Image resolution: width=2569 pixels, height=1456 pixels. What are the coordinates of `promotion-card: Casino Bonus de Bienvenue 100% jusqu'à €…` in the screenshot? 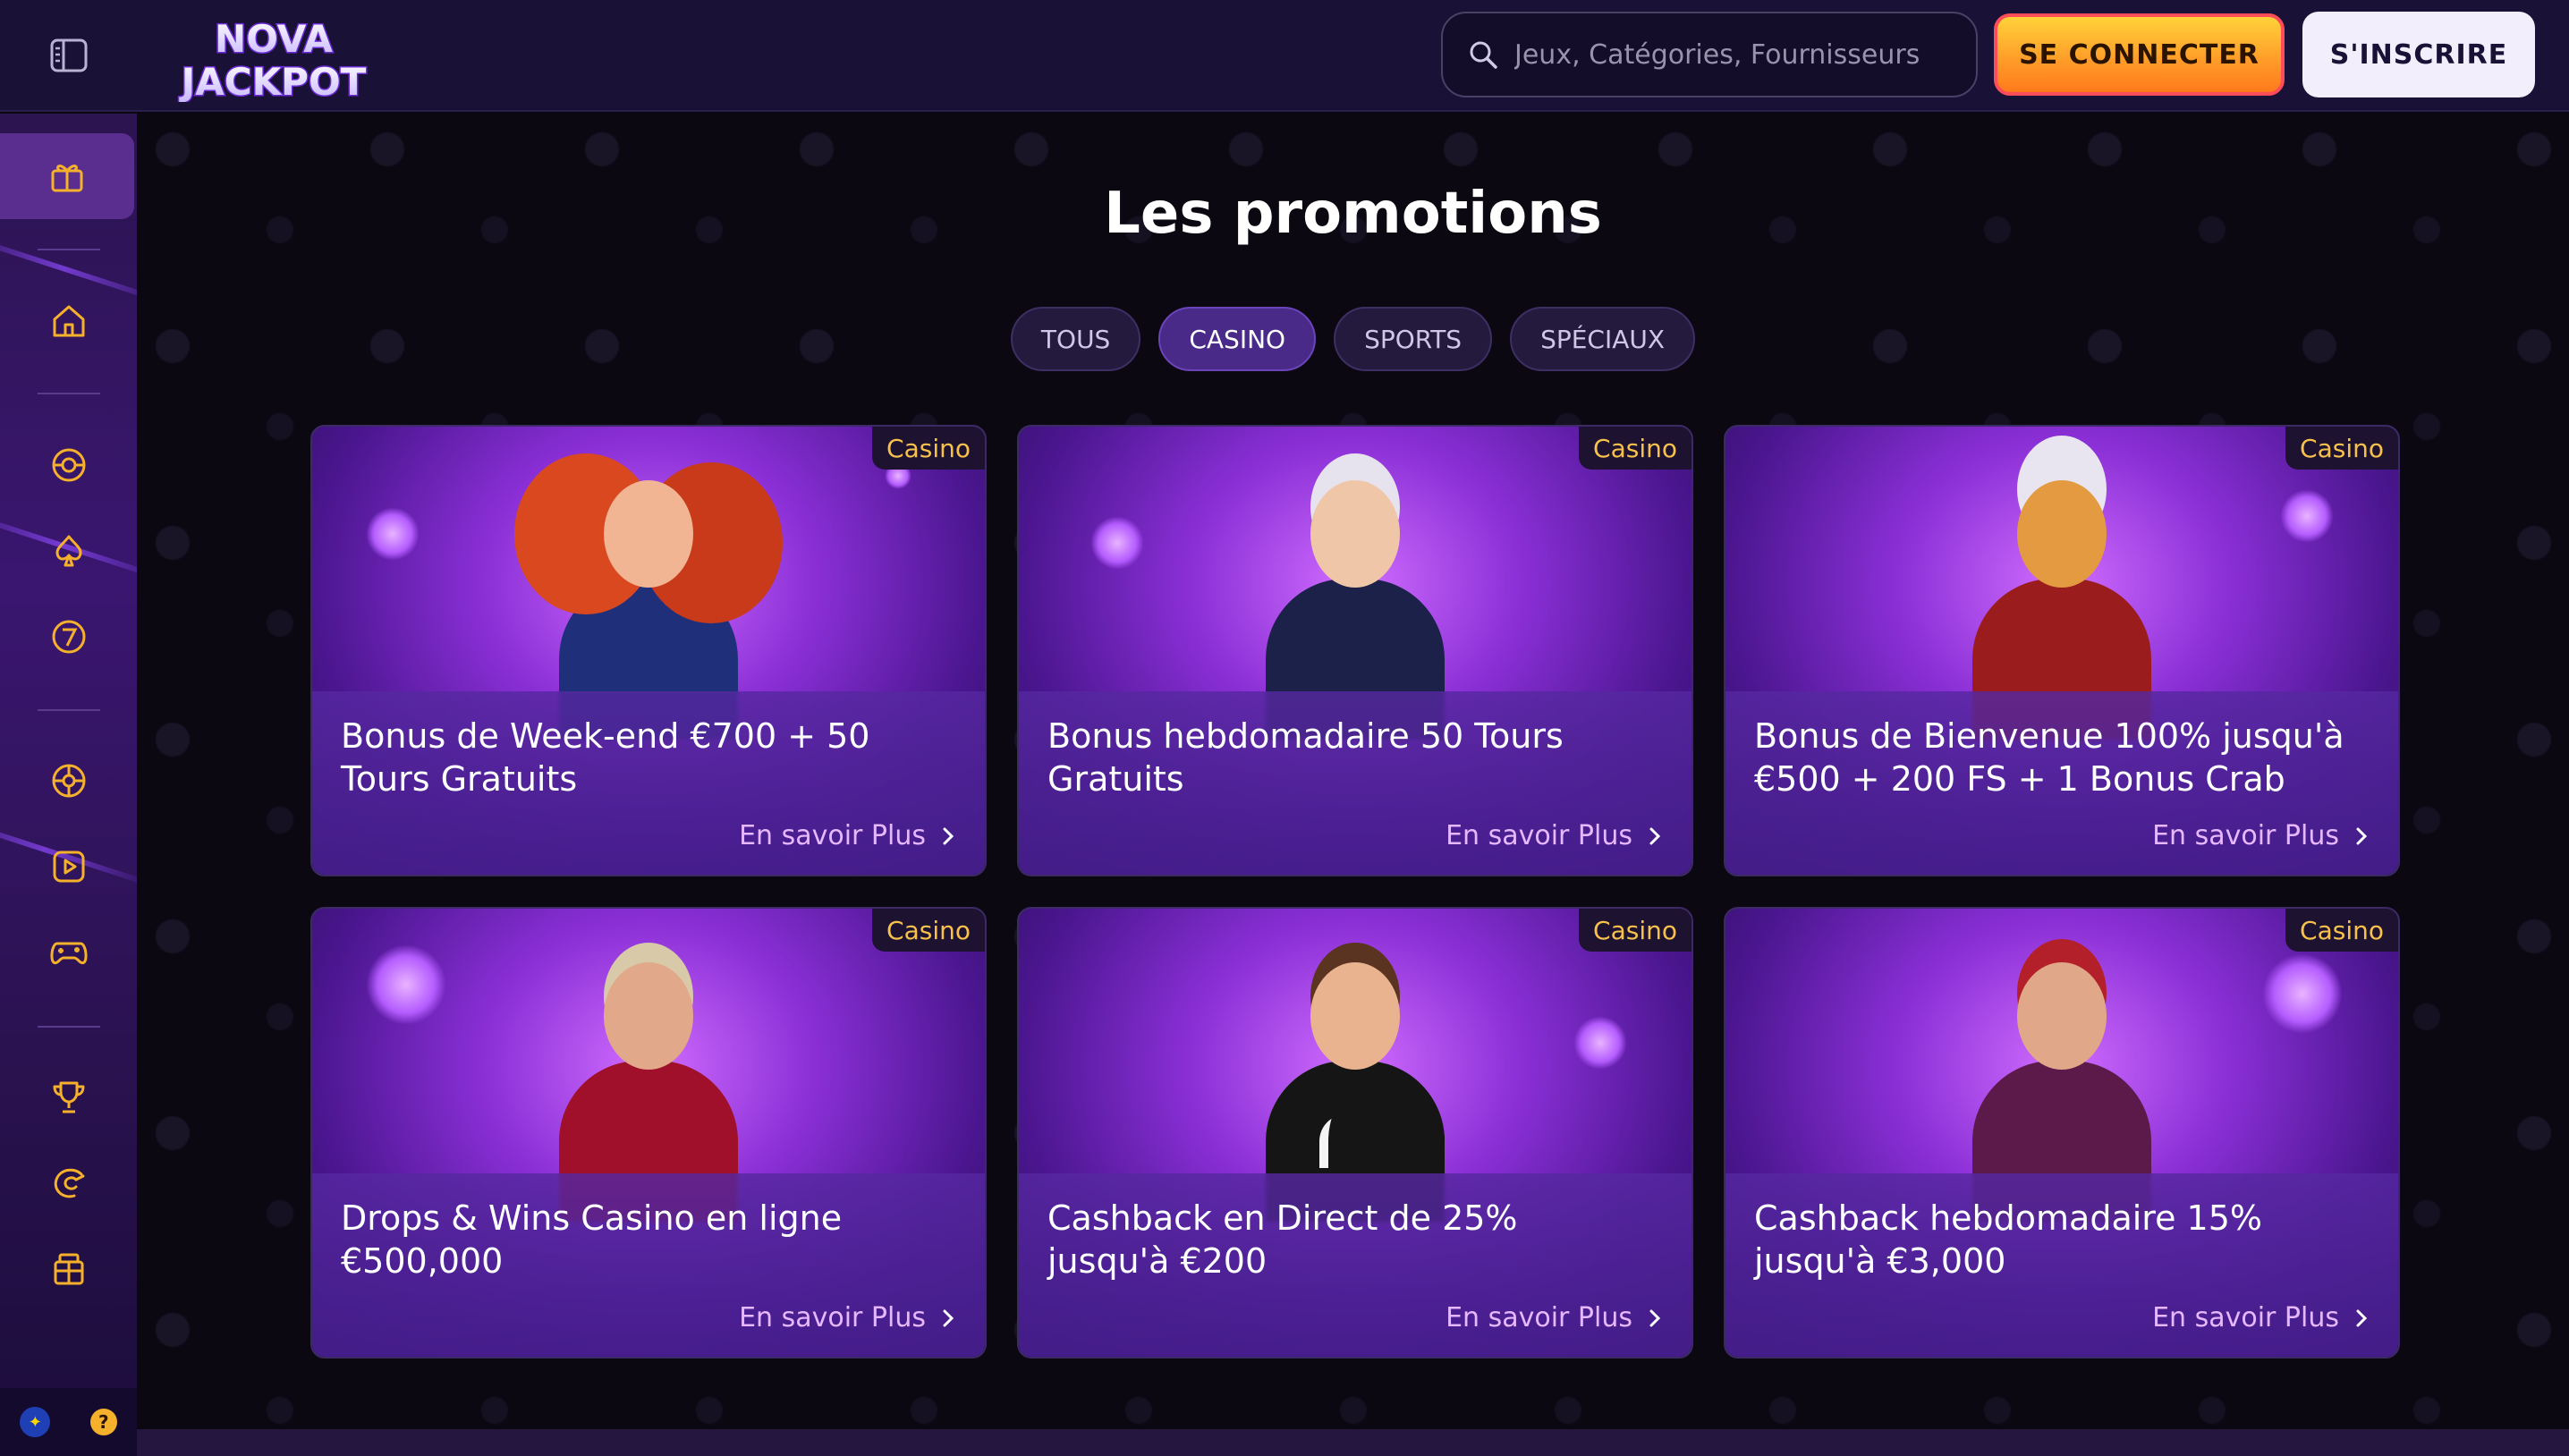 It's located at (2062, 650).